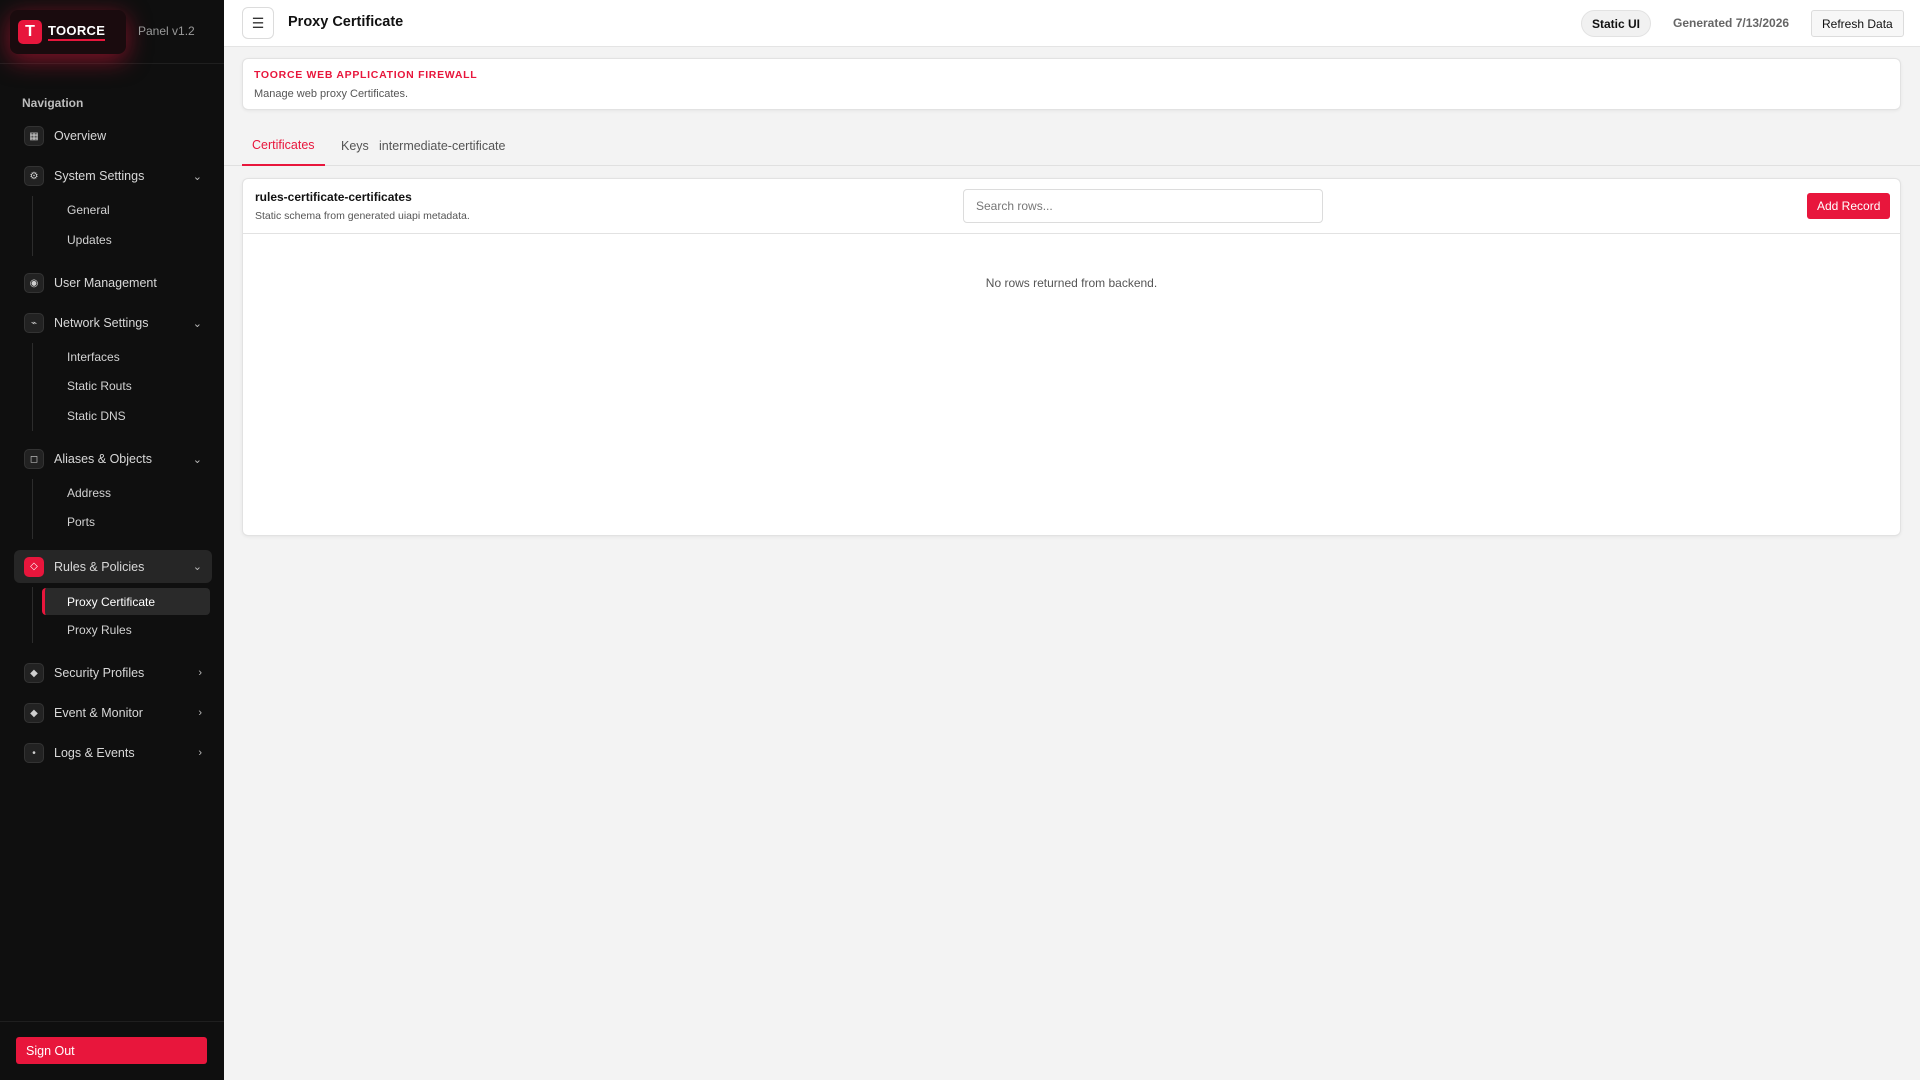  What do you see at coordinates (34, 566) in the screenshot?
I see `diamond-icon: ◇` at bounding box center [34, 566].